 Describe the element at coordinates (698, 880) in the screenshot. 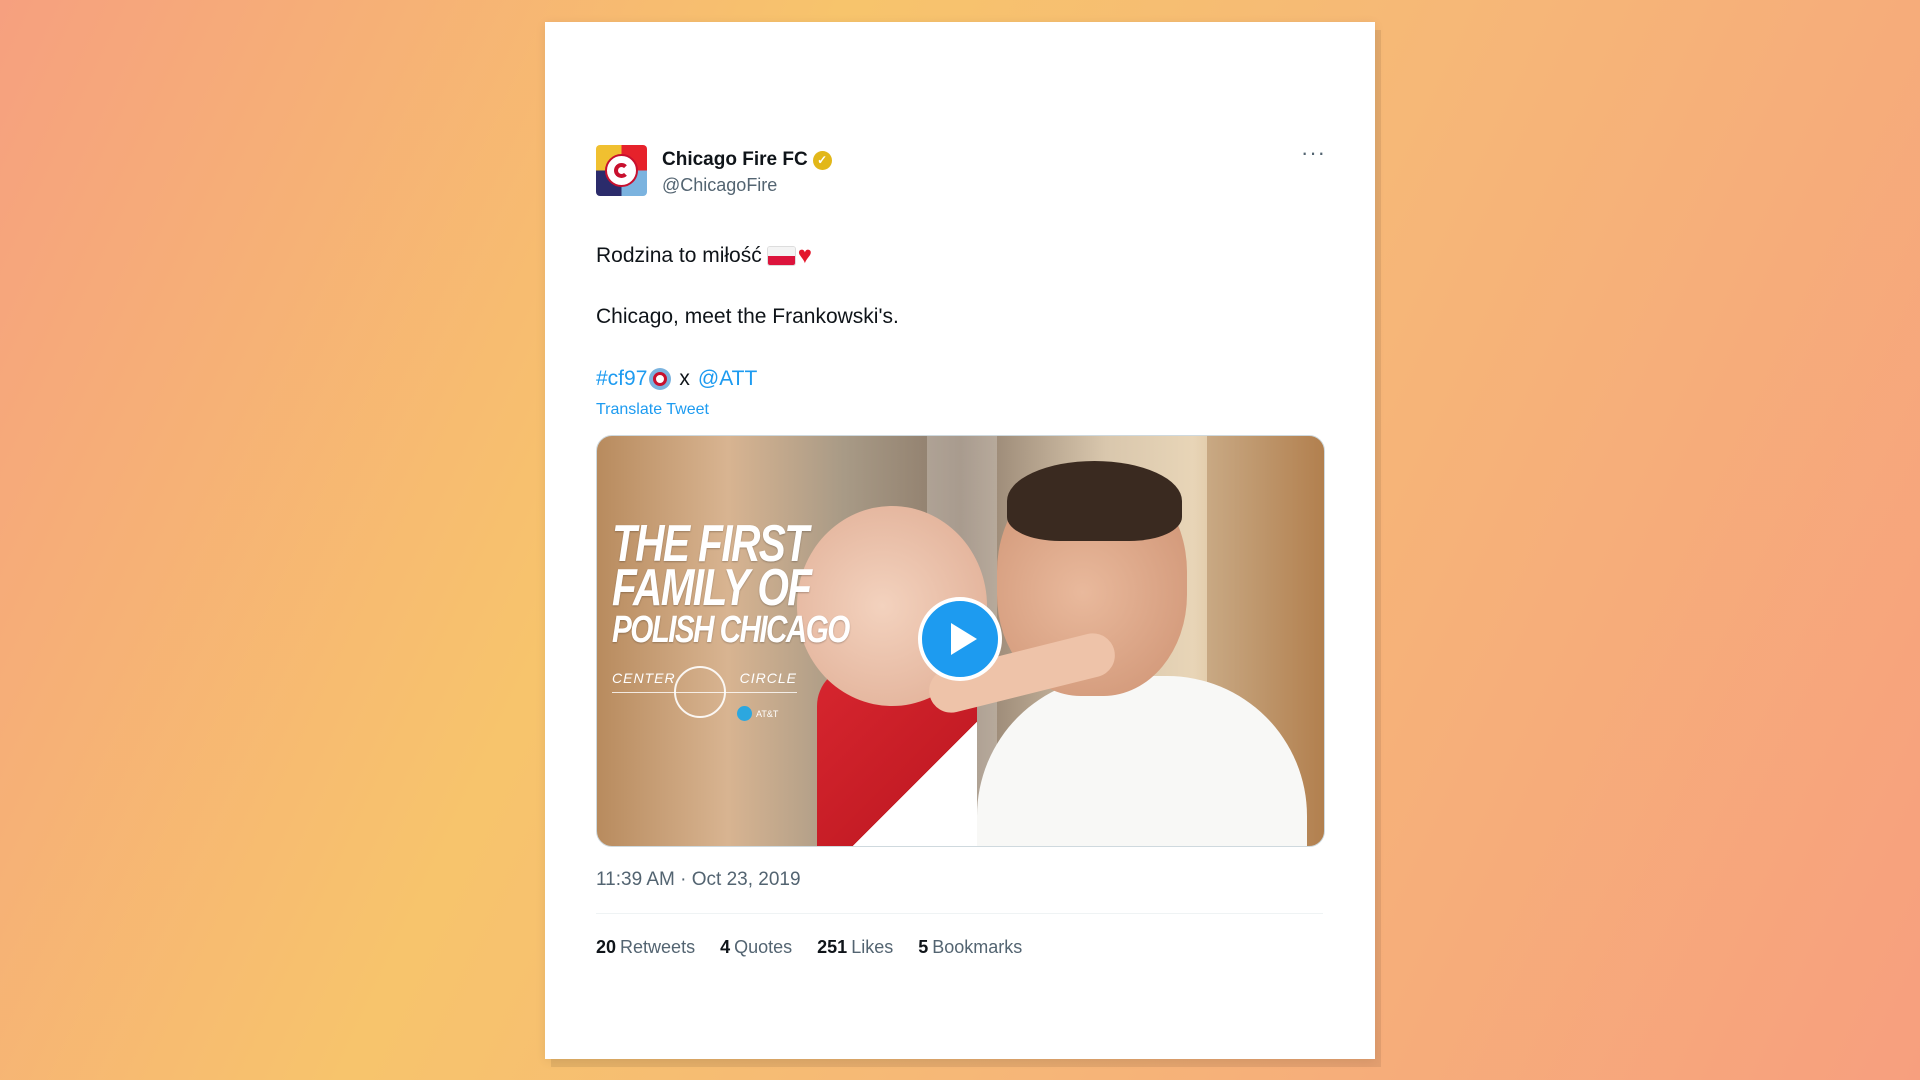

I see `tweet-timestamp: 11:39 AM · Oct 23, 2019` at that location.